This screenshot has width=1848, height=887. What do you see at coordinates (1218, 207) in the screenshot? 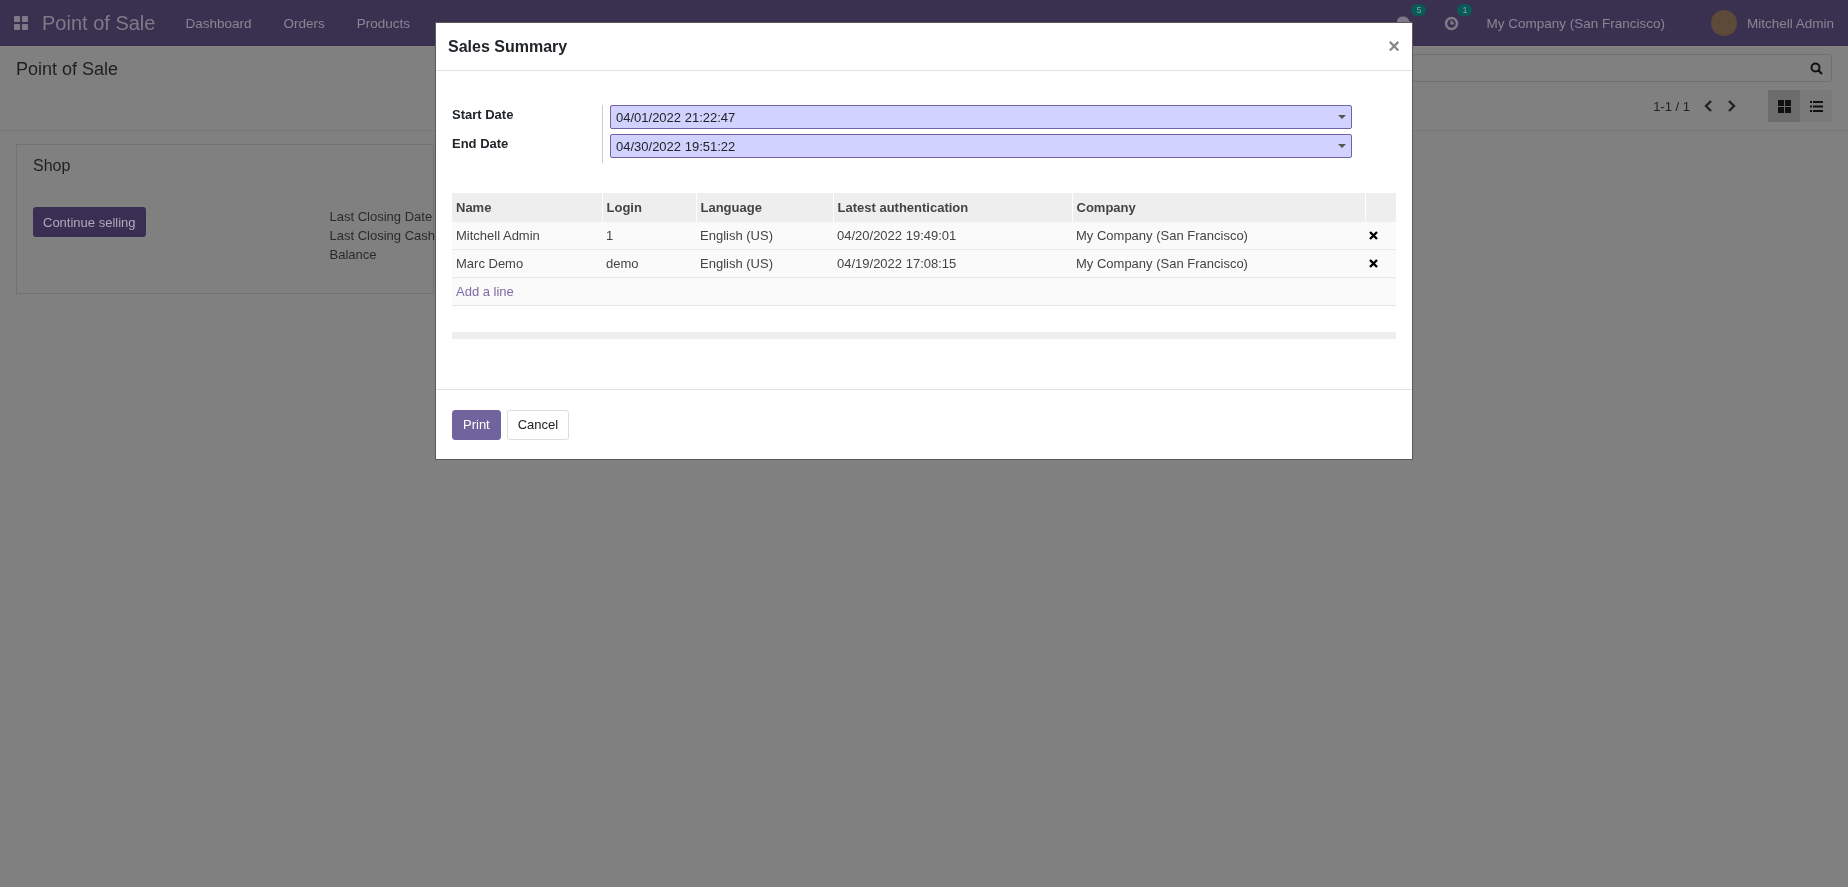
I see `column-header: Company` at bounding box center [1218, 207].